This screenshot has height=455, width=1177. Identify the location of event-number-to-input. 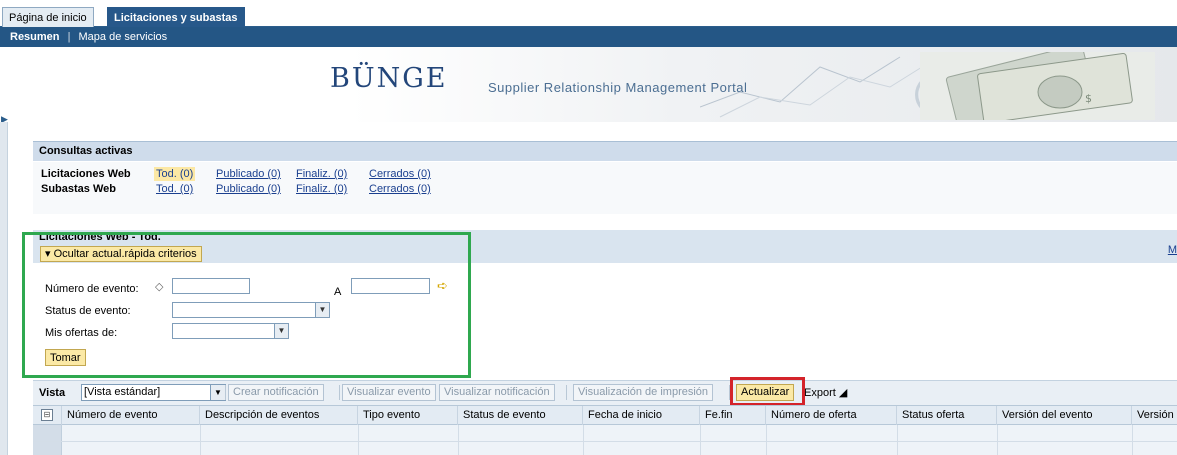
(390, 286).